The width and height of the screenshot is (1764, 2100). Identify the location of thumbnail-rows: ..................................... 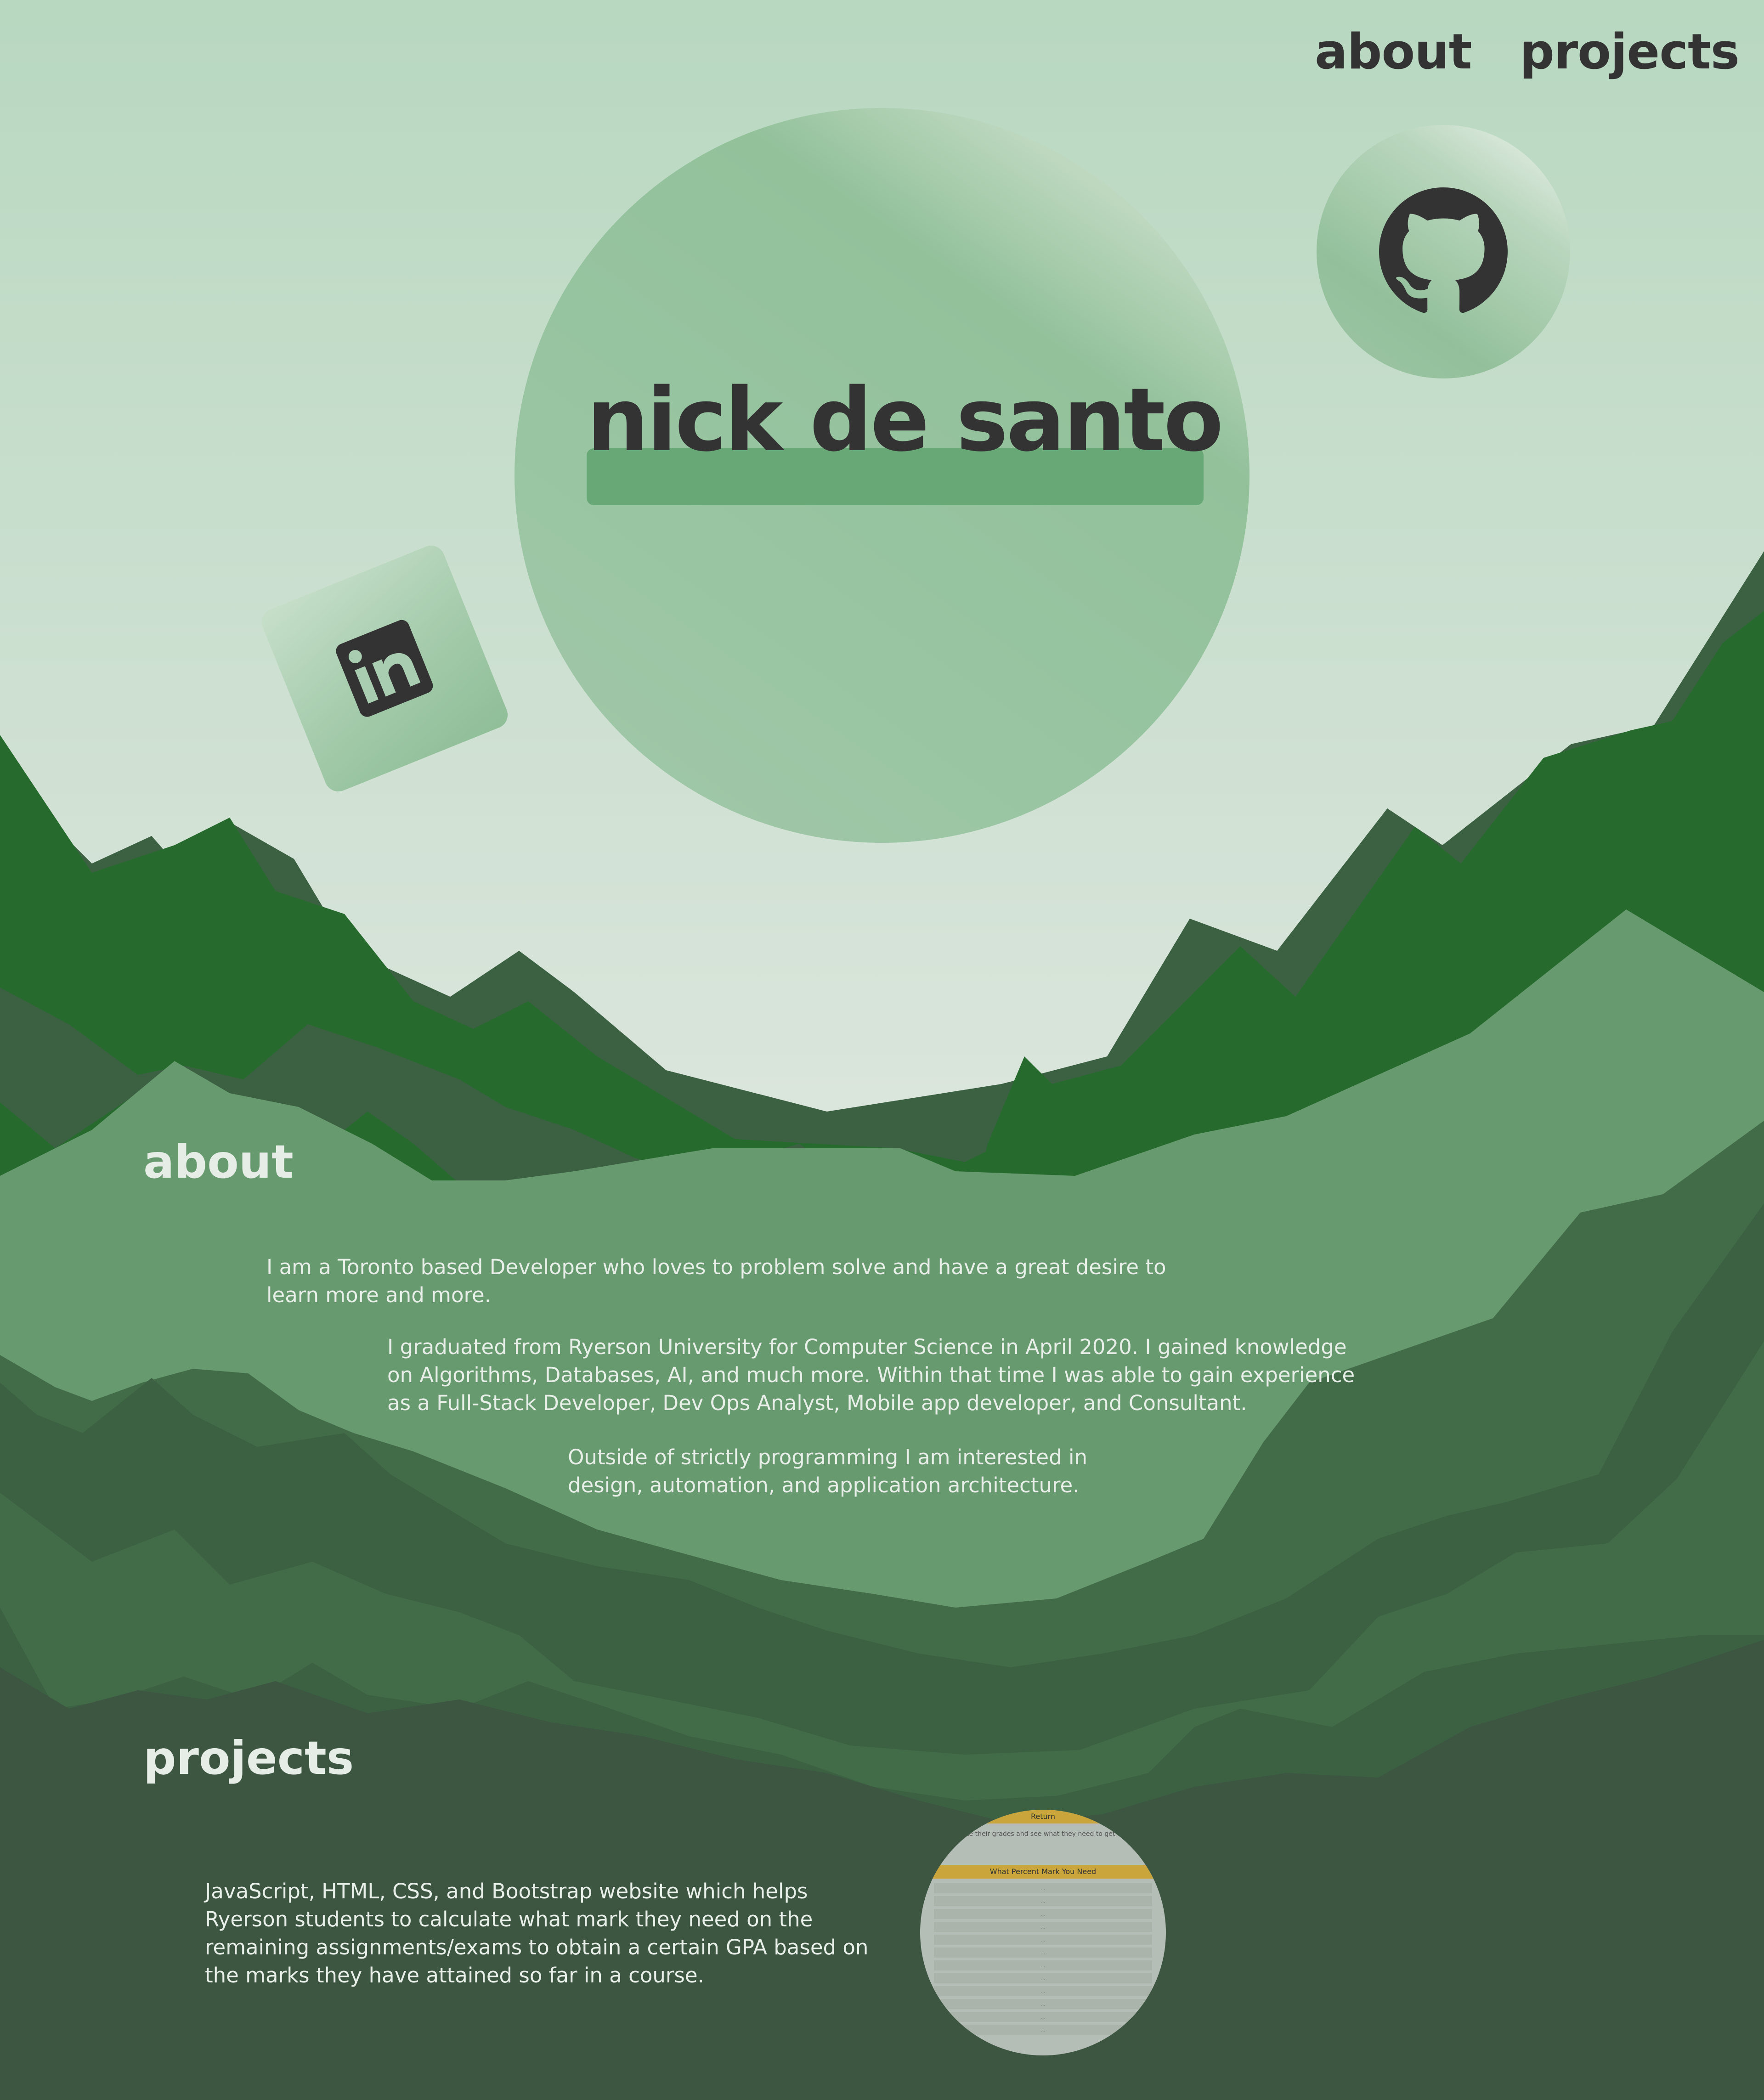
(1043, 1969).